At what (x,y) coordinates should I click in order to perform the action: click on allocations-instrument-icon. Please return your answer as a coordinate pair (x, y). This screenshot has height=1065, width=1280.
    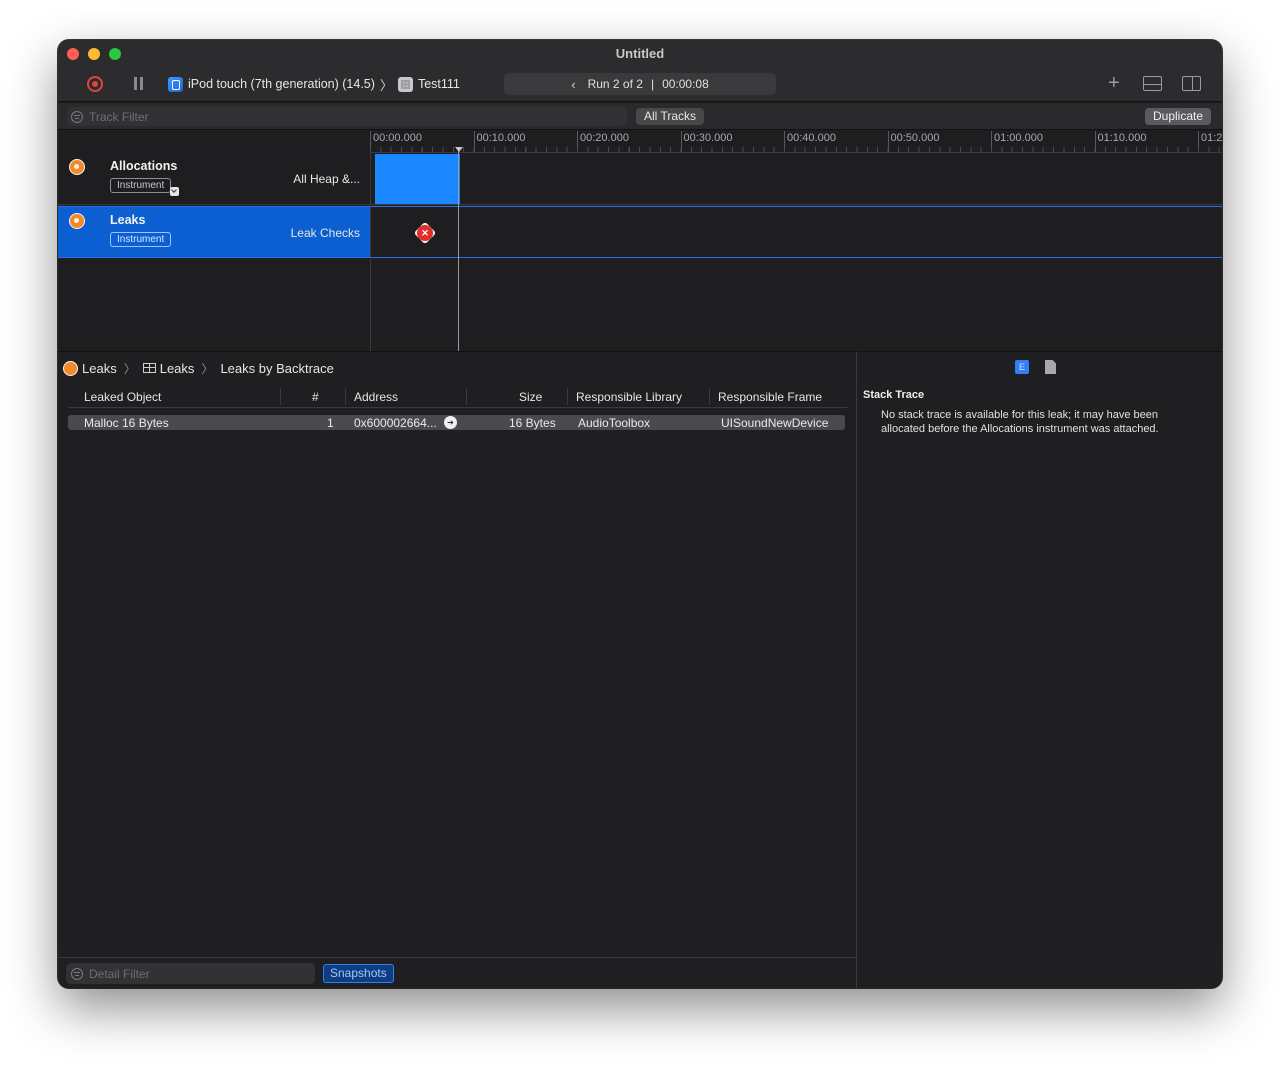
    Looking at the image, I should click on (77, 167).